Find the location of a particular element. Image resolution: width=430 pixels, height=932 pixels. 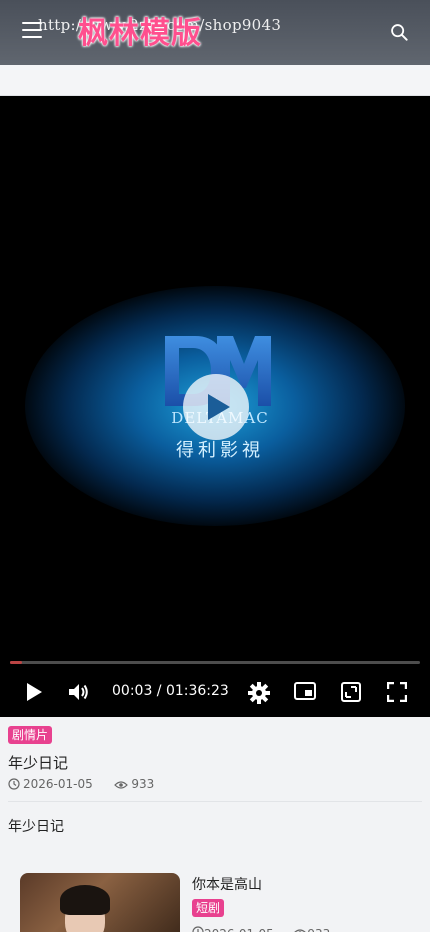

video-meta: 2026-01-05 933 is located at coordinates (81, 784).